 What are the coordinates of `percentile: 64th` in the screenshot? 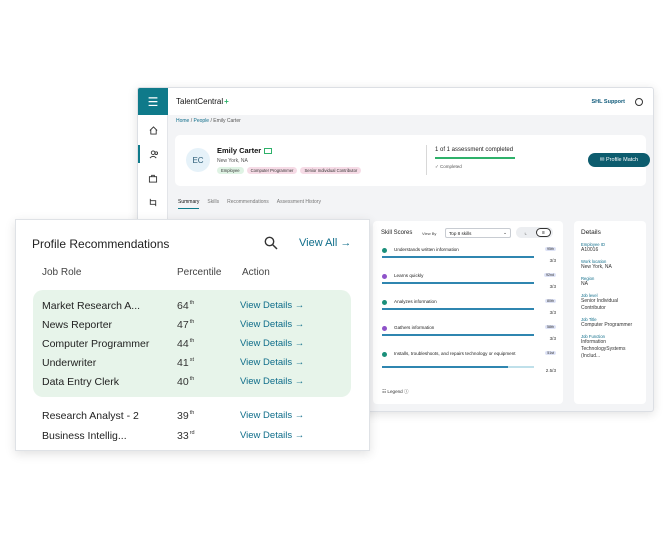 It's located at (186, 306).